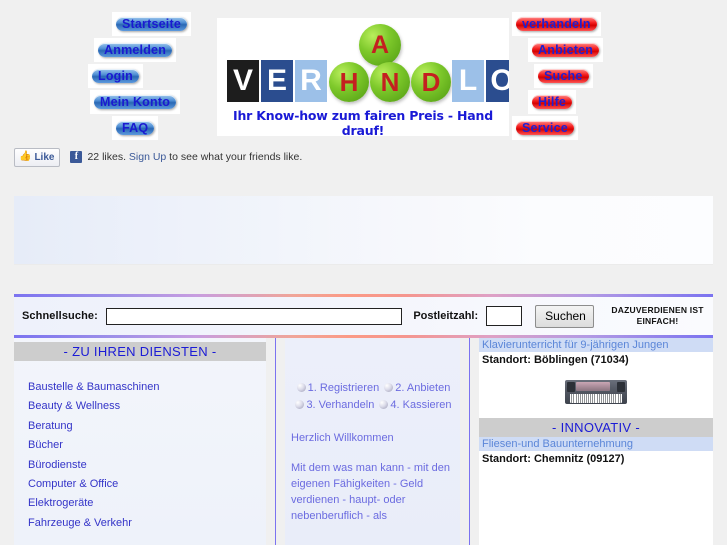 The image size is (727, 545). Describe the element at coordinates (504, 316) in the screenshot. I see `zip-input` at that location.